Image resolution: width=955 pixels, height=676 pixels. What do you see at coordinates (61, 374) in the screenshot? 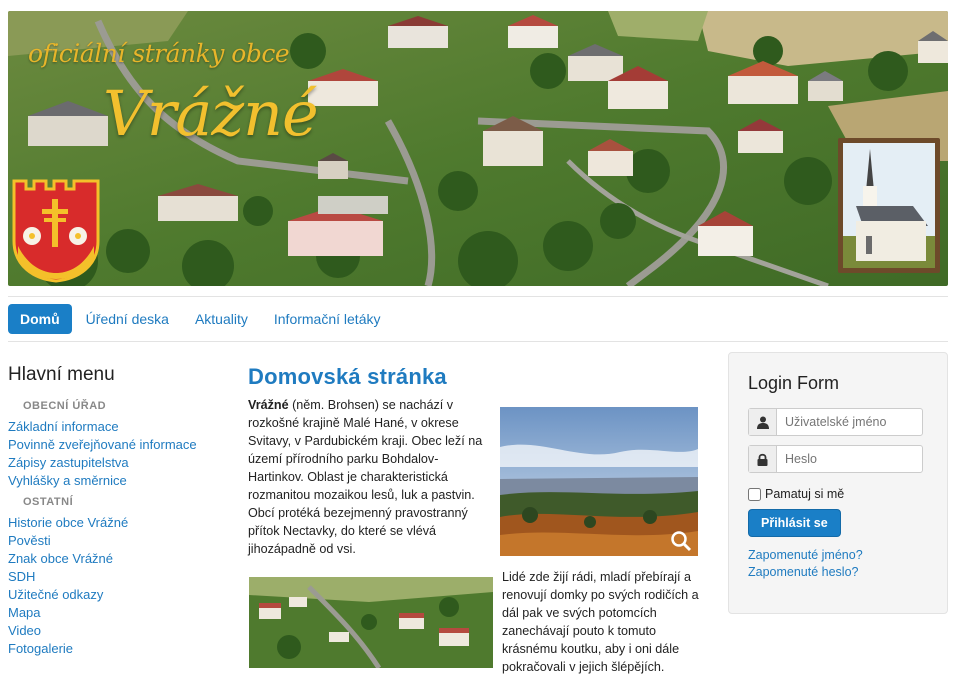
I see `menu-title: Hlavní menu` at bounding box center [61, 374].